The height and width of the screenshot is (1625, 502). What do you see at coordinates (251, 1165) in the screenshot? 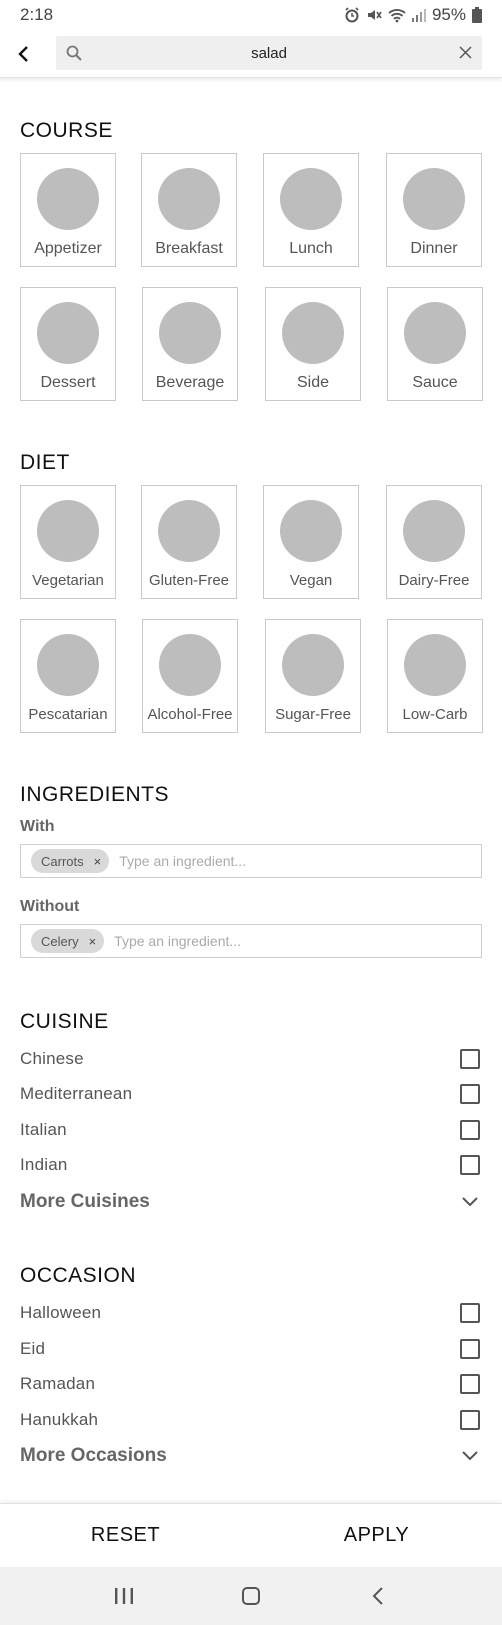
I see `cuisine-row-indian: Indian` at bounding box center [251, 1165].